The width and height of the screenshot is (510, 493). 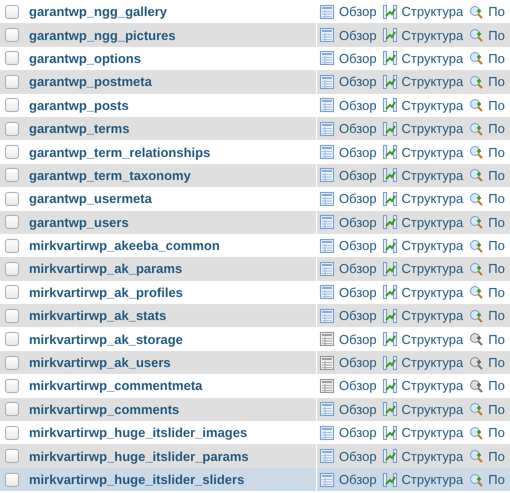 I want to click on table-name-link: garantwp_term_relationships, so click(x=119, y=152).